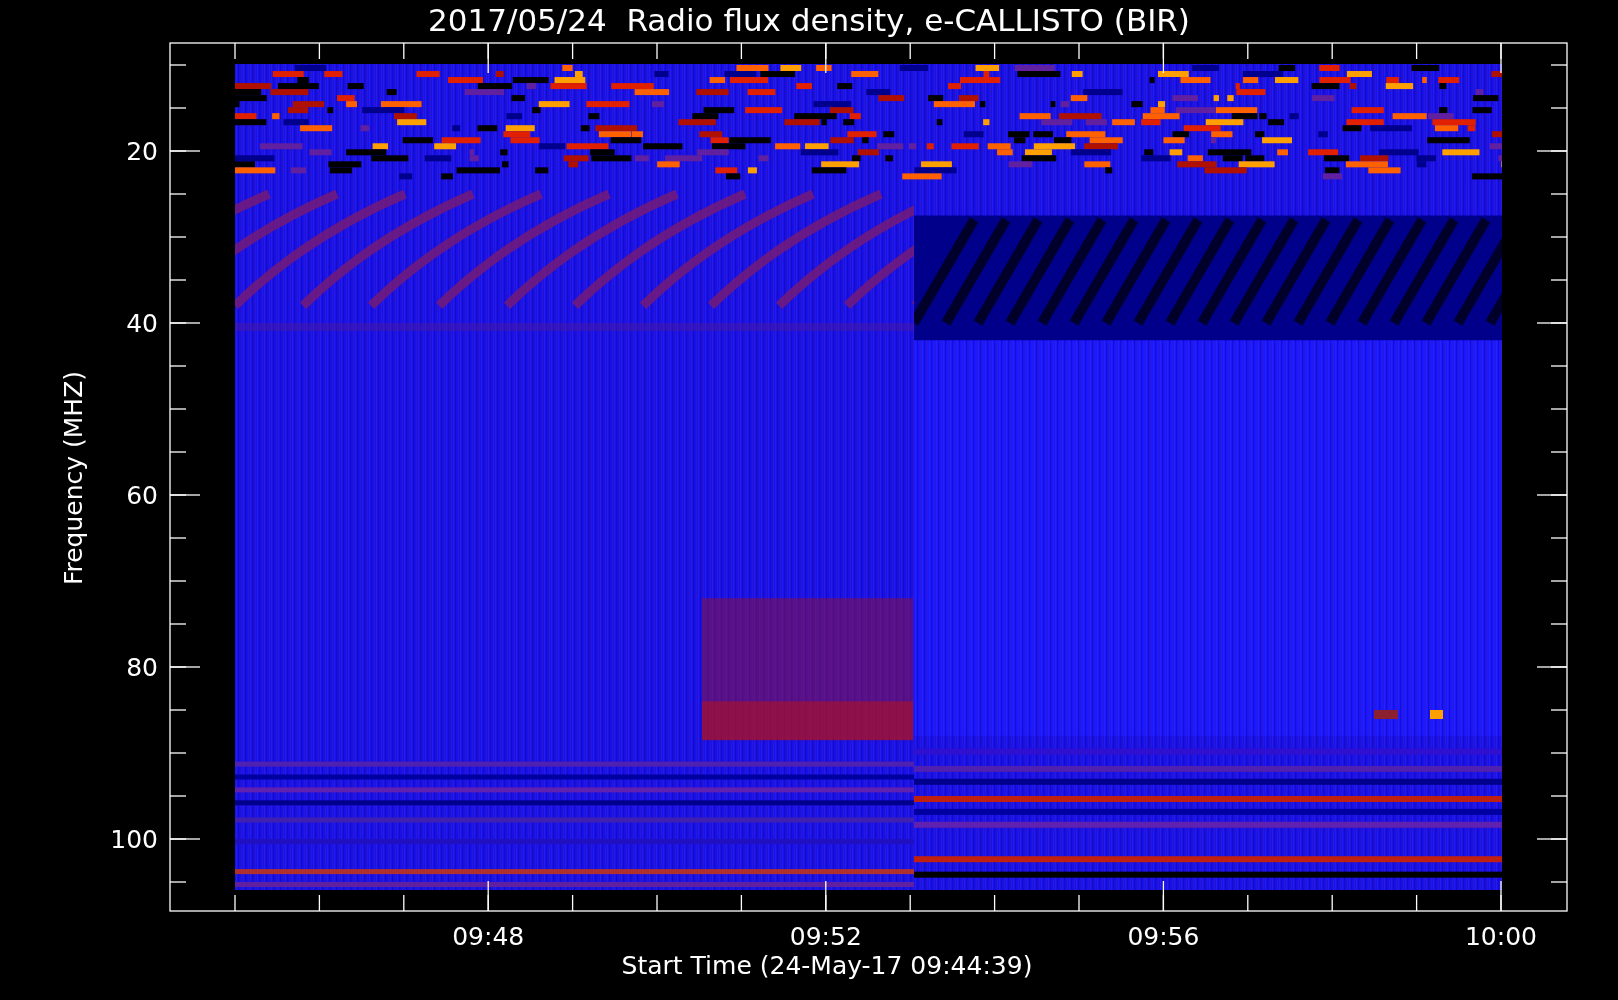  I want to click on x-tick-label: 09:52, so click(825, 936).